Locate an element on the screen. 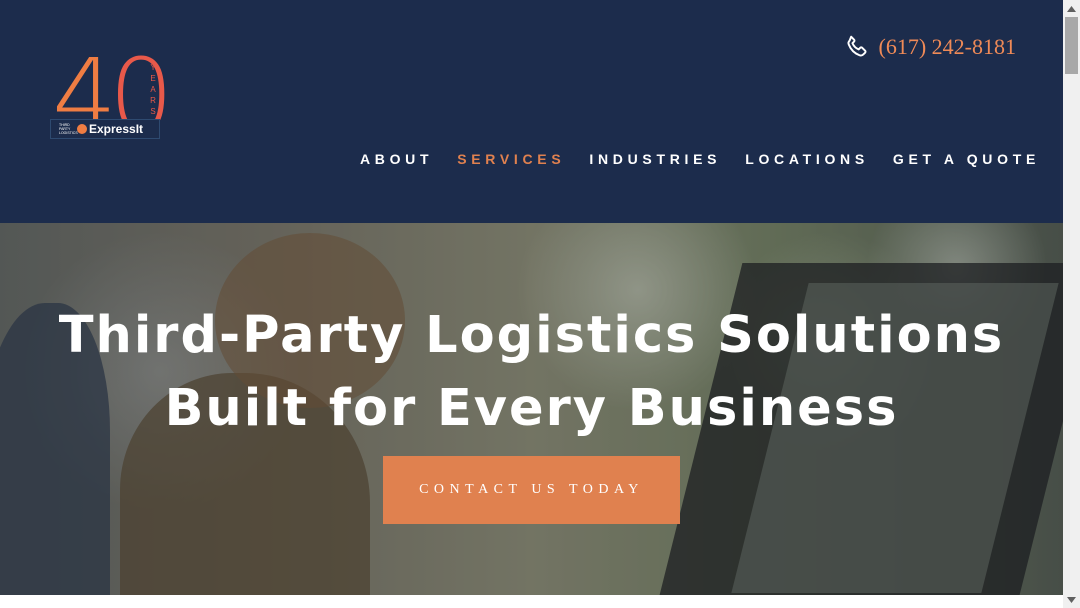  hero-title-line-2: Built for Every Business is located at coordinates (531, 408).